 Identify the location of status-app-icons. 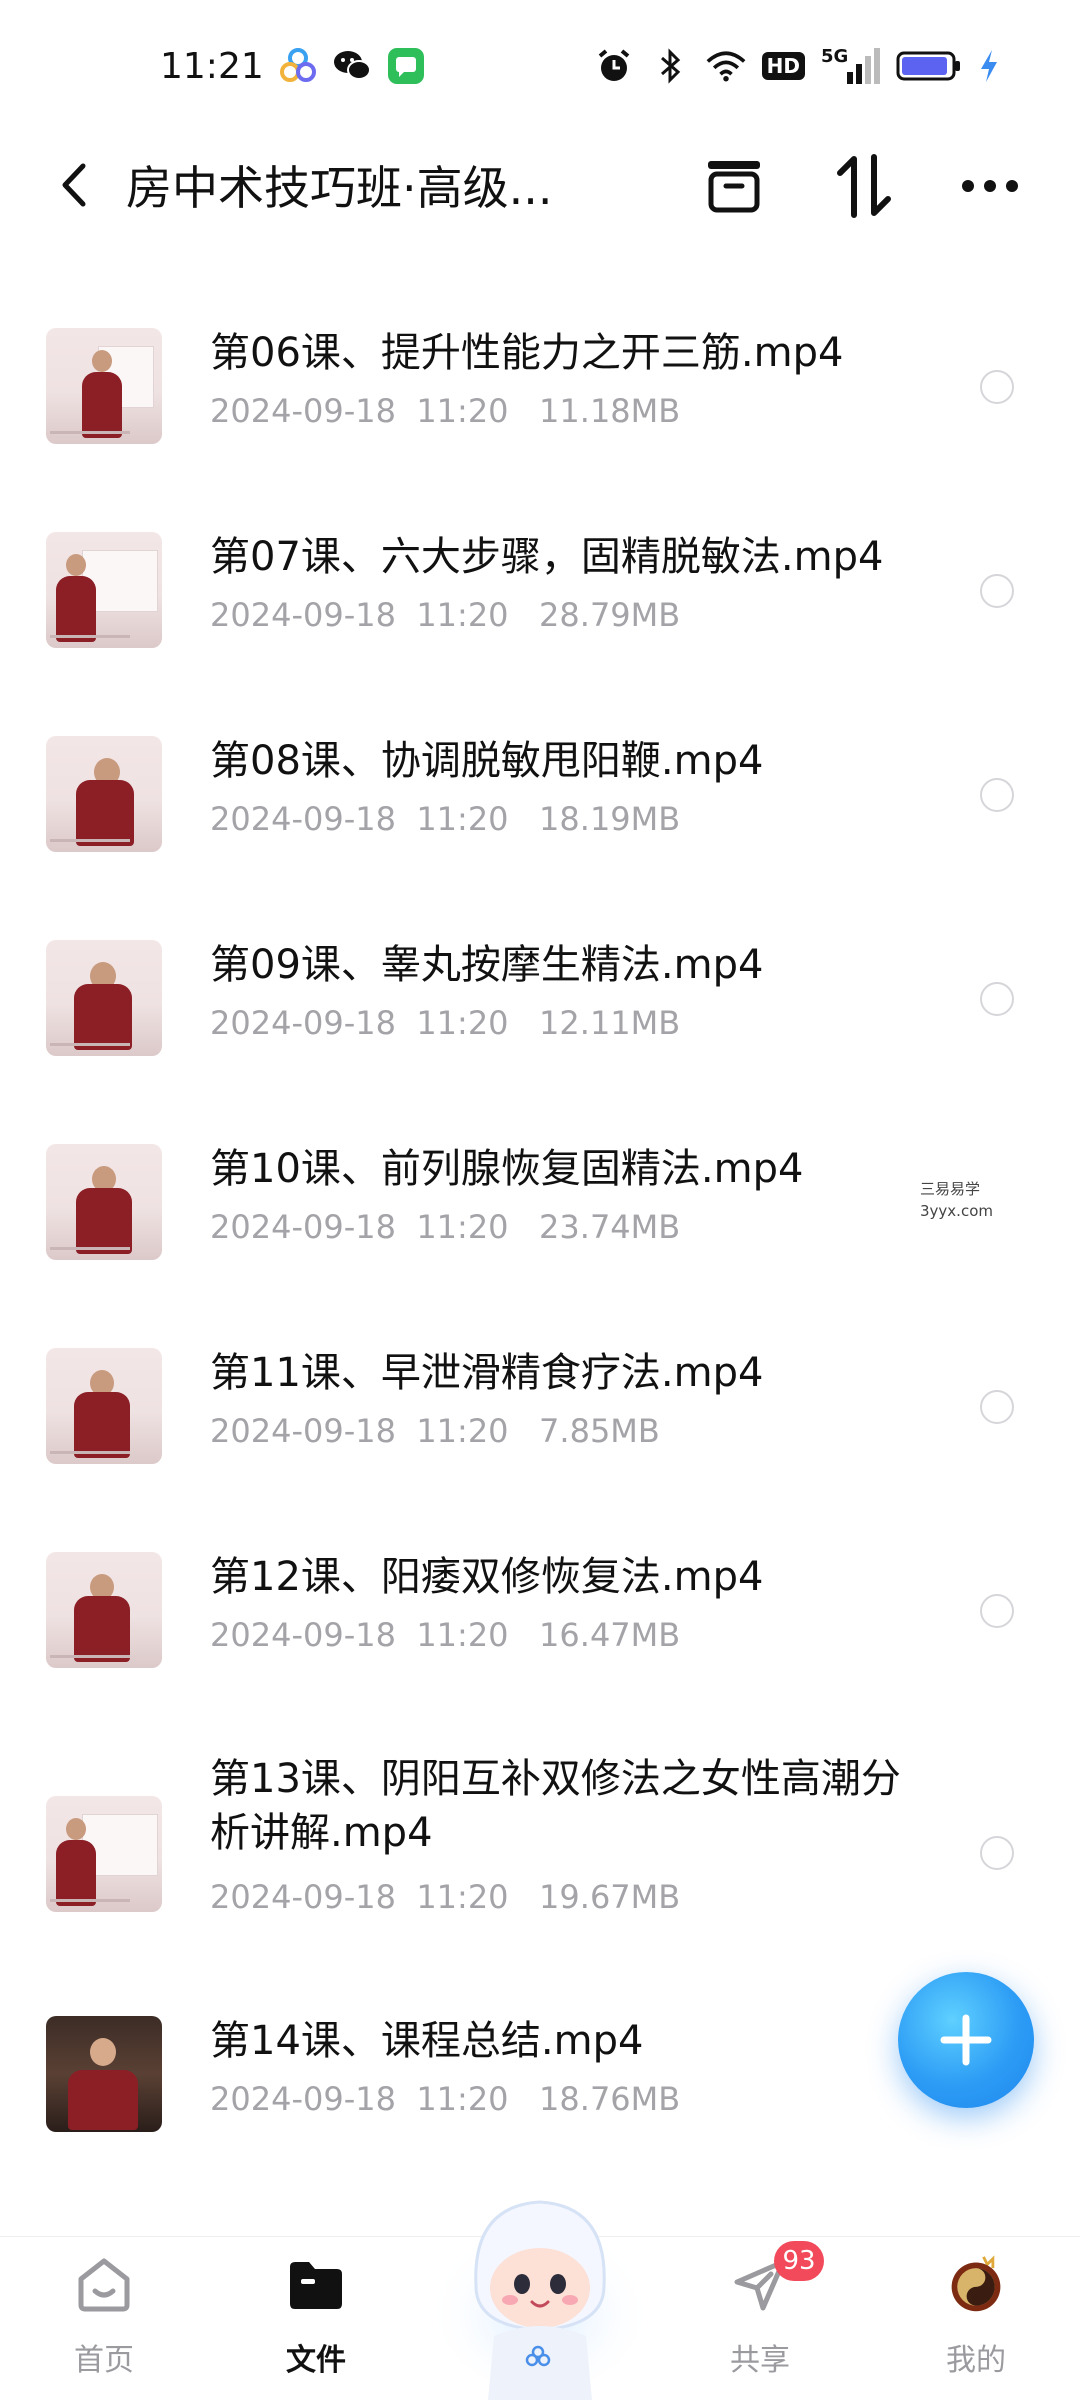
(352, 66).